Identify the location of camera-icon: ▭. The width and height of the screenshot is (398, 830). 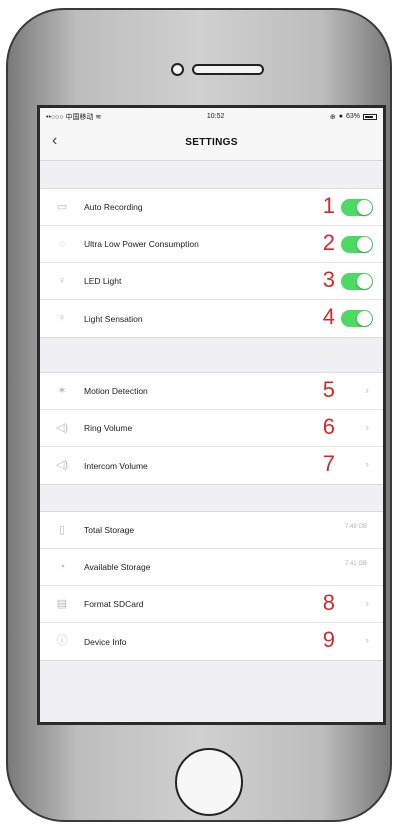
(62, 206).